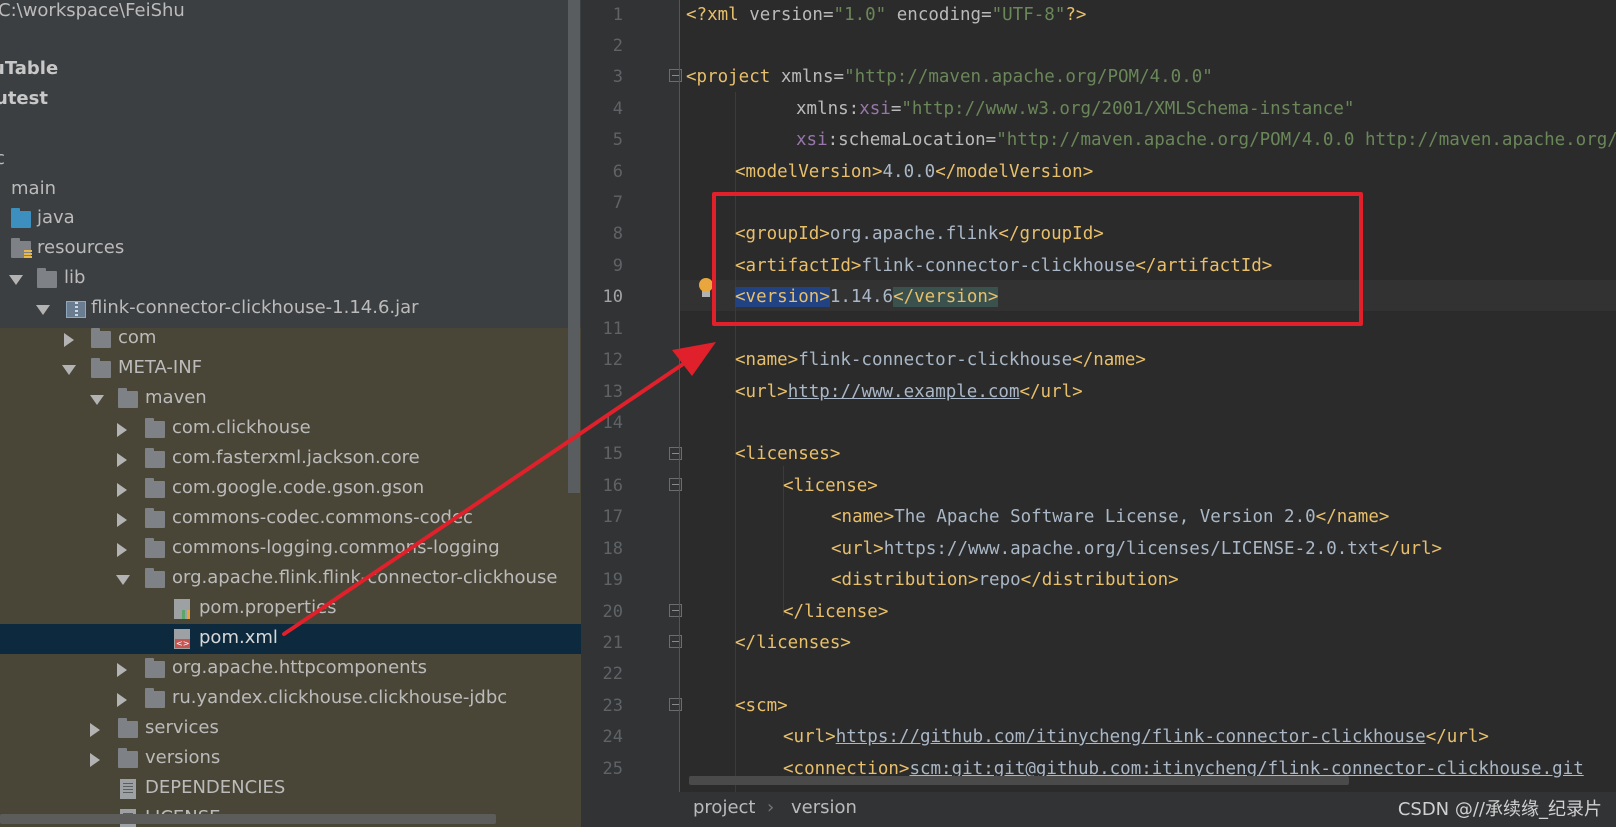  I want to click on line-number: 21, so click(612, 643).